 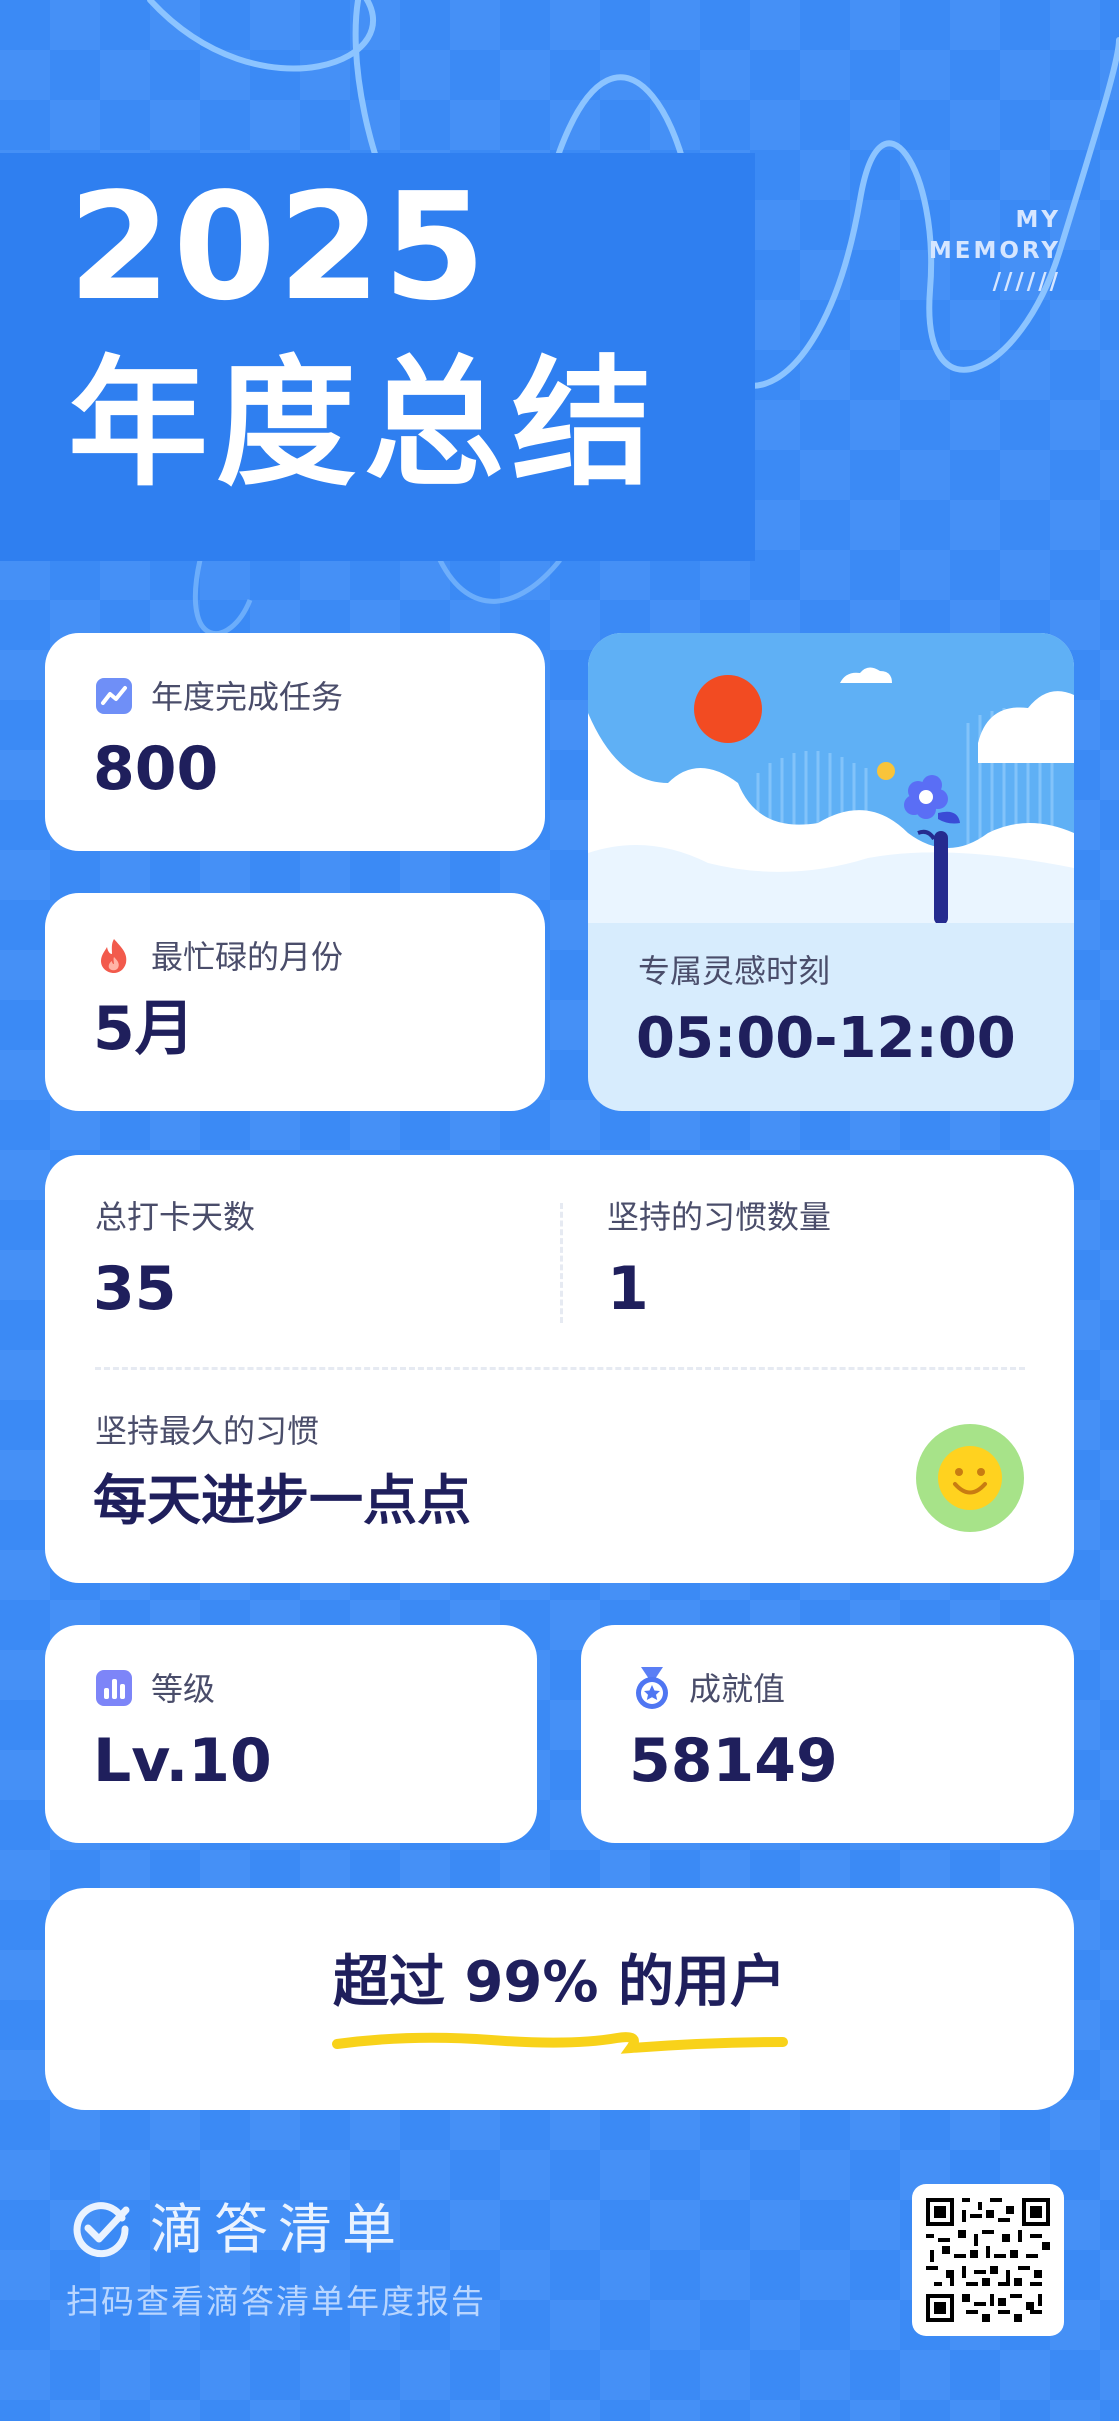 I want to click on my-memory-line2: MEMORY, so click(x=994, y=251).